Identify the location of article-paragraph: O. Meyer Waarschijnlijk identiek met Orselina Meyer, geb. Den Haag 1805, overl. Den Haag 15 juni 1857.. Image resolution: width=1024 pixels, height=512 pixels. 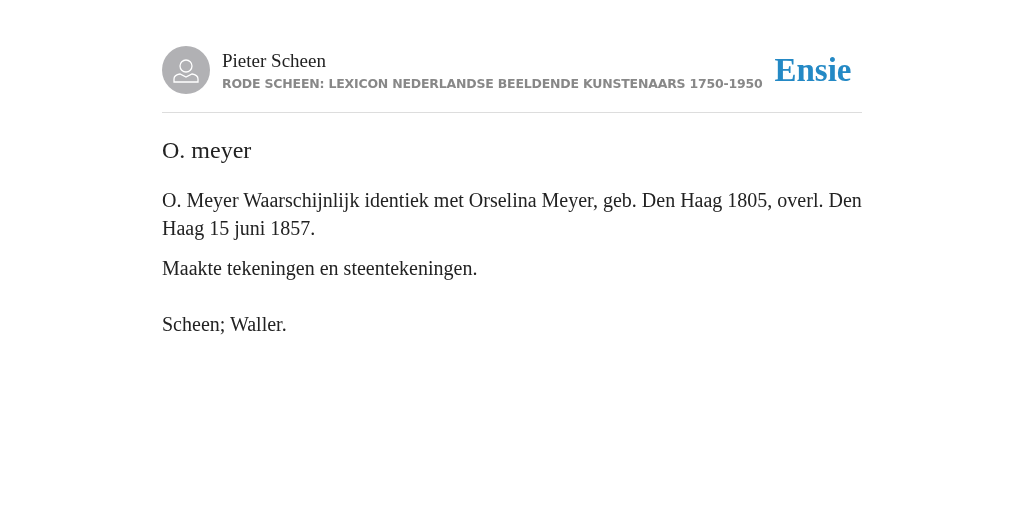
(512, 215).